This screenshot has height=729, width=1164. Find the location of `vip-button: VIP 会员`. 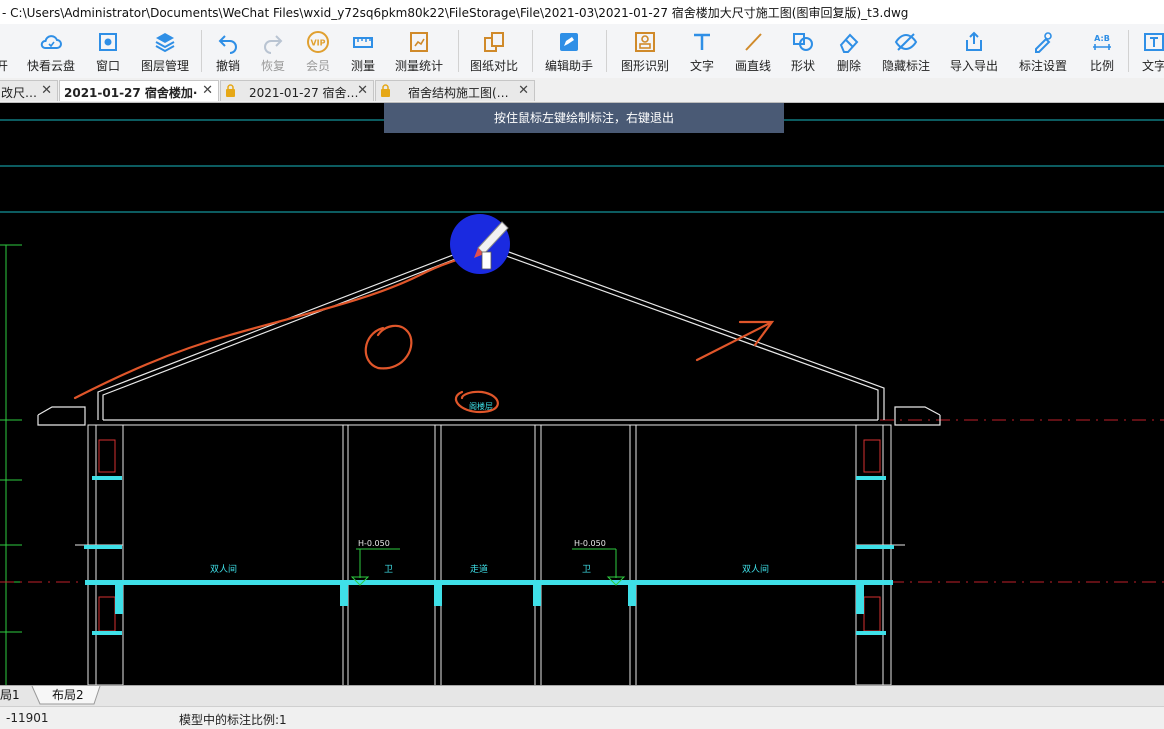

vip-button: VIP 会员 is located at coordinates (318, 51).